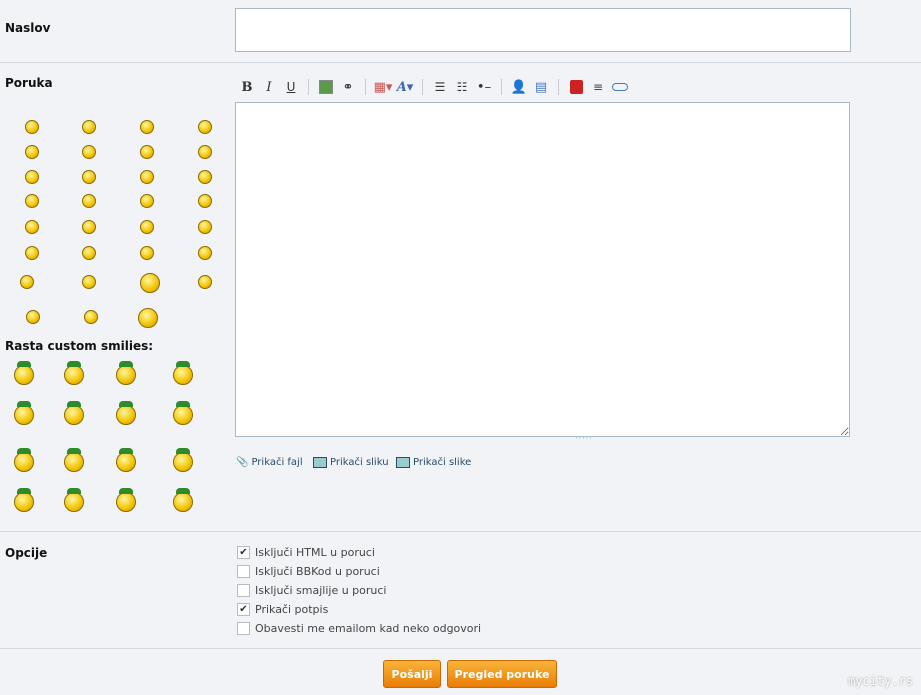 This screenshot has width=921, height=695. Describe the element at coordinates (620, 87) in the screenshot. I see `spoiler-icon` at that location.